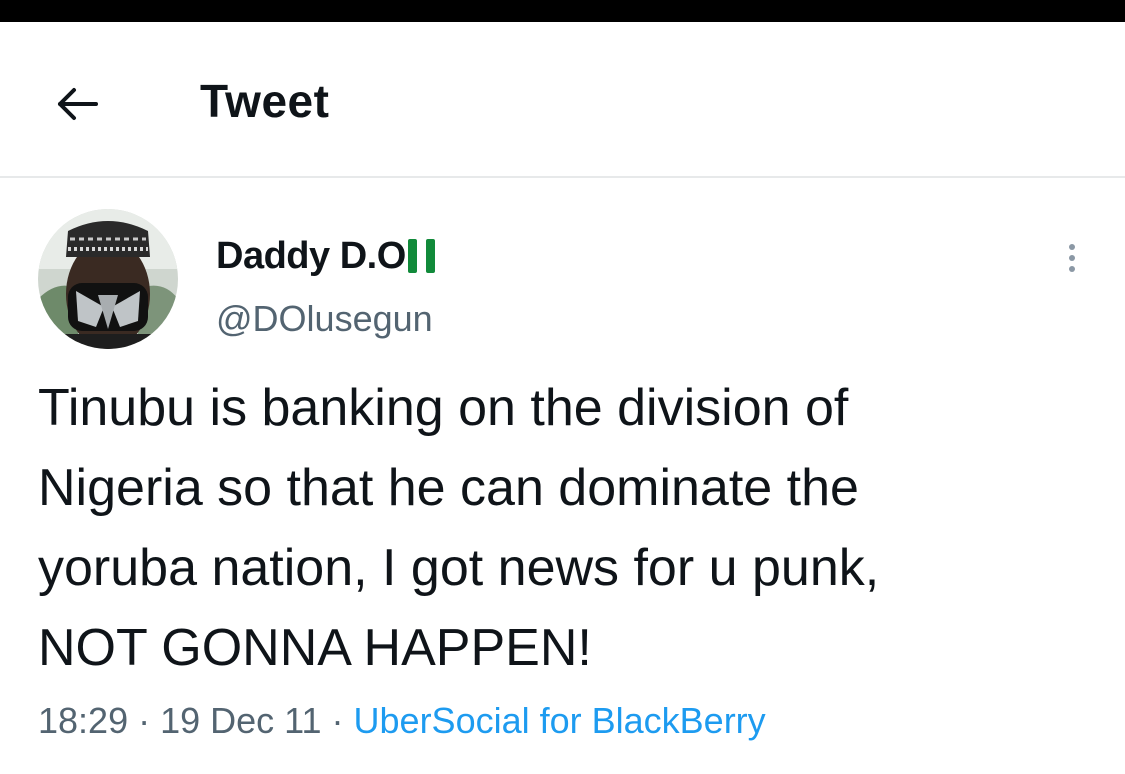  Describe the element at coordinates (311, 255) in the screenshot. I see `display-name: Daddy D.O` at that location.